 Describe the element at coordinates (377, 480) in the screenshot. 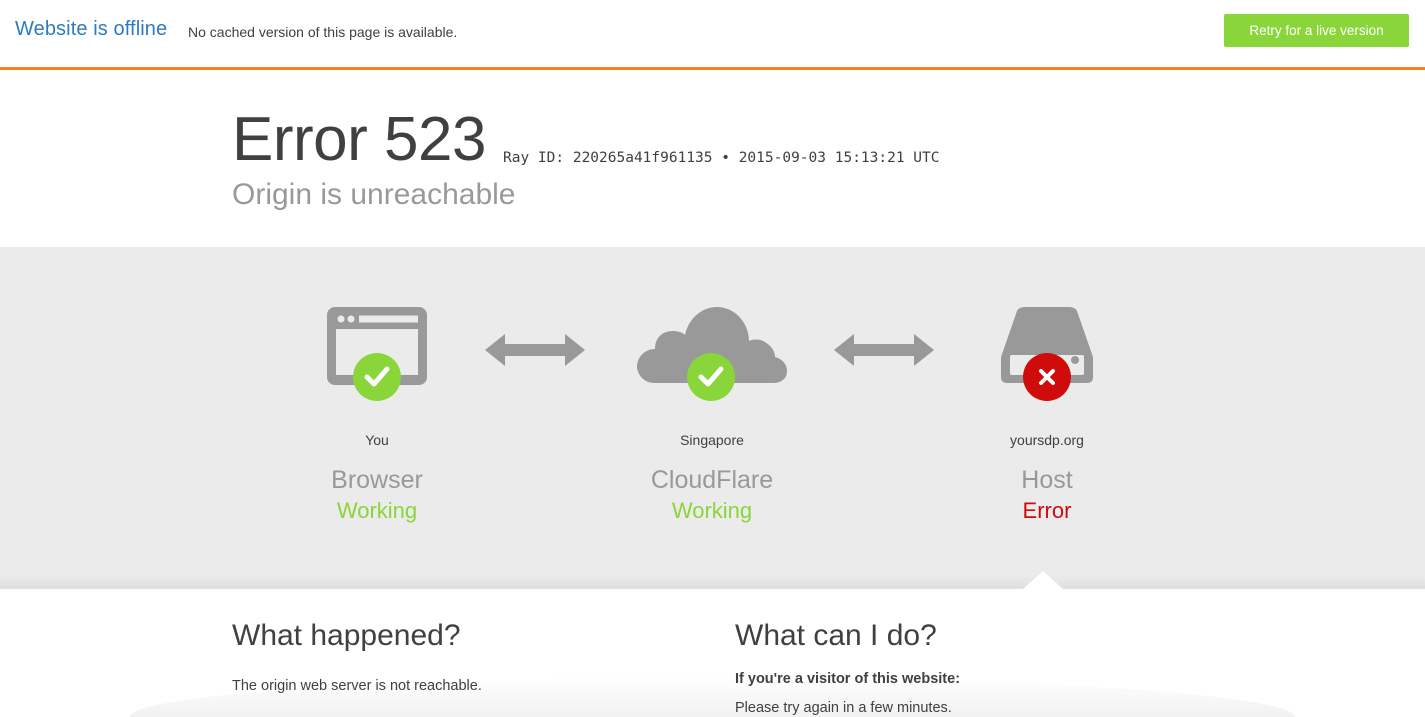

I see `node-name: Browser` at that location.